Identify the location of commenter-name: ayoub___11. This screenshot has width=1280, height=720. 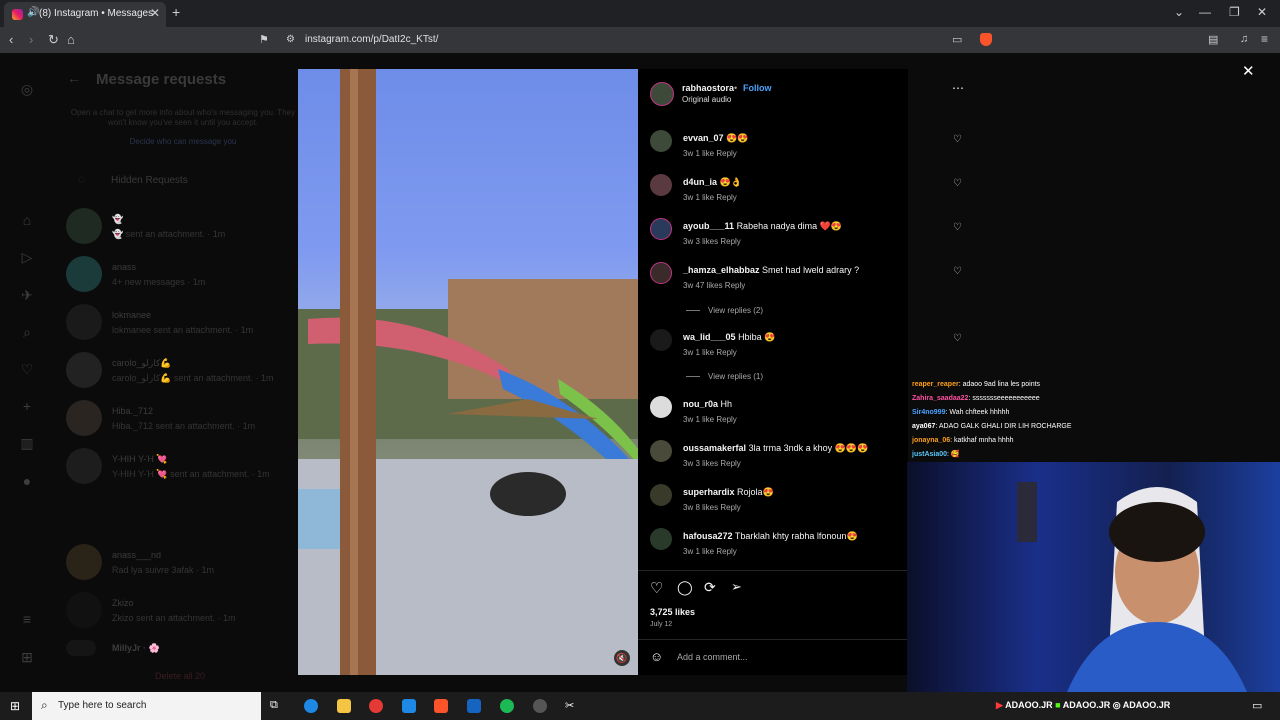
(708, 226).